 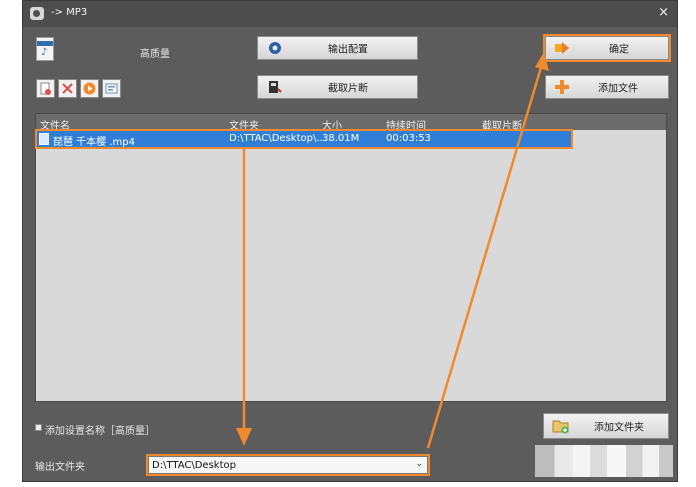 I want to click on output-folder-select: D:\TTAC\Desktop ⌄, so click(x=288, y=465).